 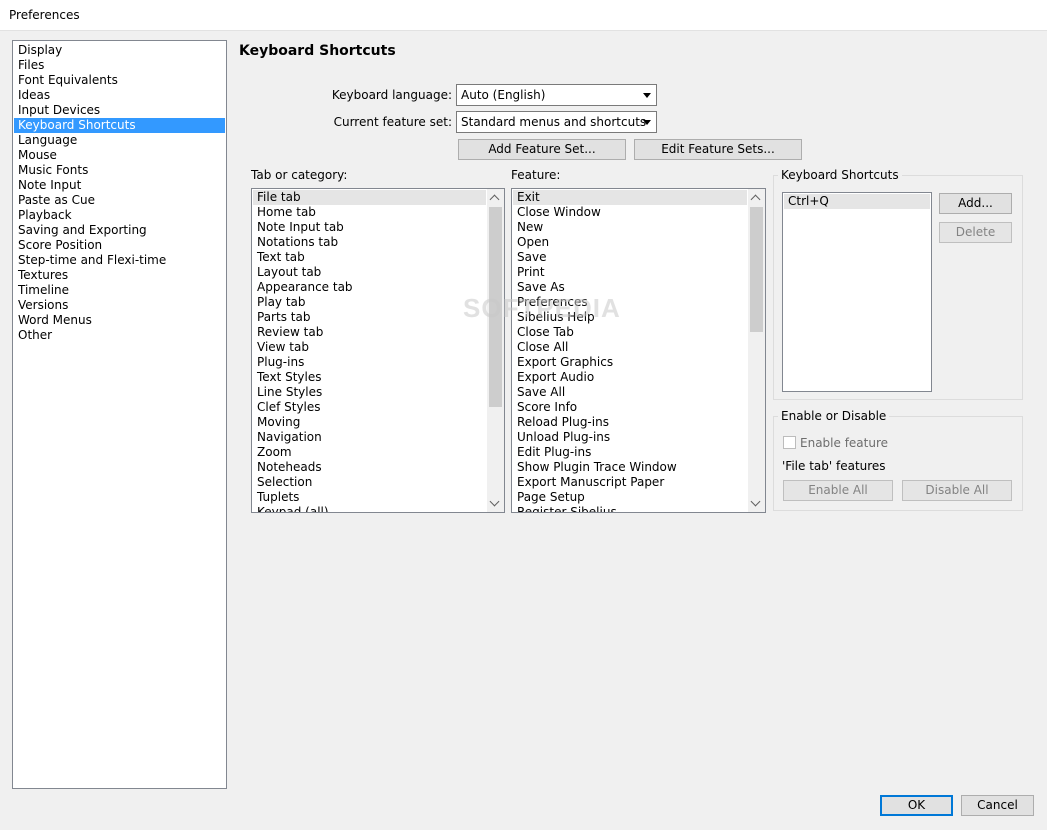 I want to click on ok-button: OK, so click(x=916, y=805).